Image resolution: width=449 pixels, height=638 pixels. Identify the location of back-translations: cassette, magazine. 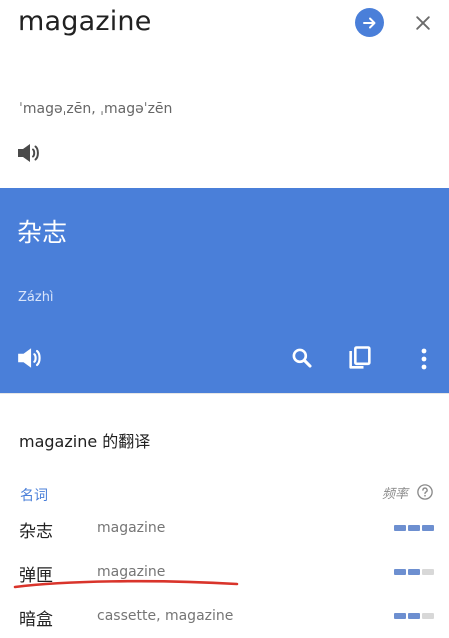
(165, 616).